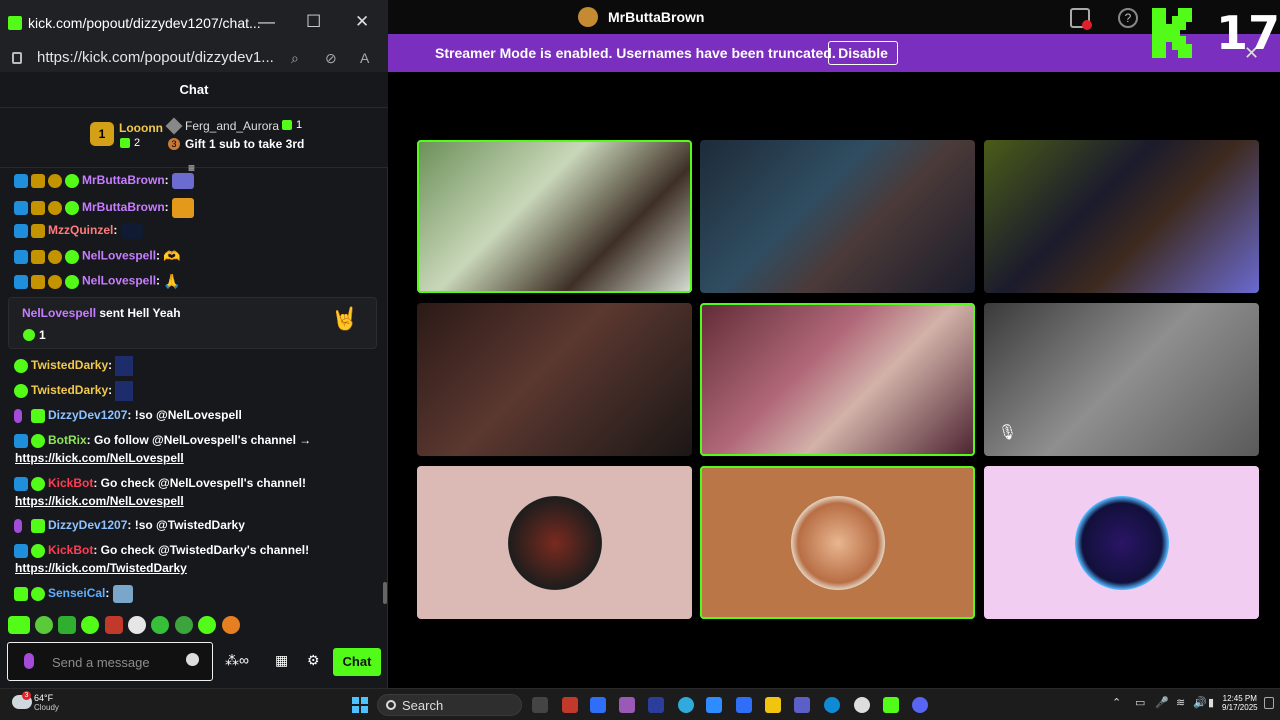 This screenshot has height=720, width=1280. What do you see at coordinates (627, 705) in the screenshot?
I see `copilot-icon` at bounding box center [627, 705].